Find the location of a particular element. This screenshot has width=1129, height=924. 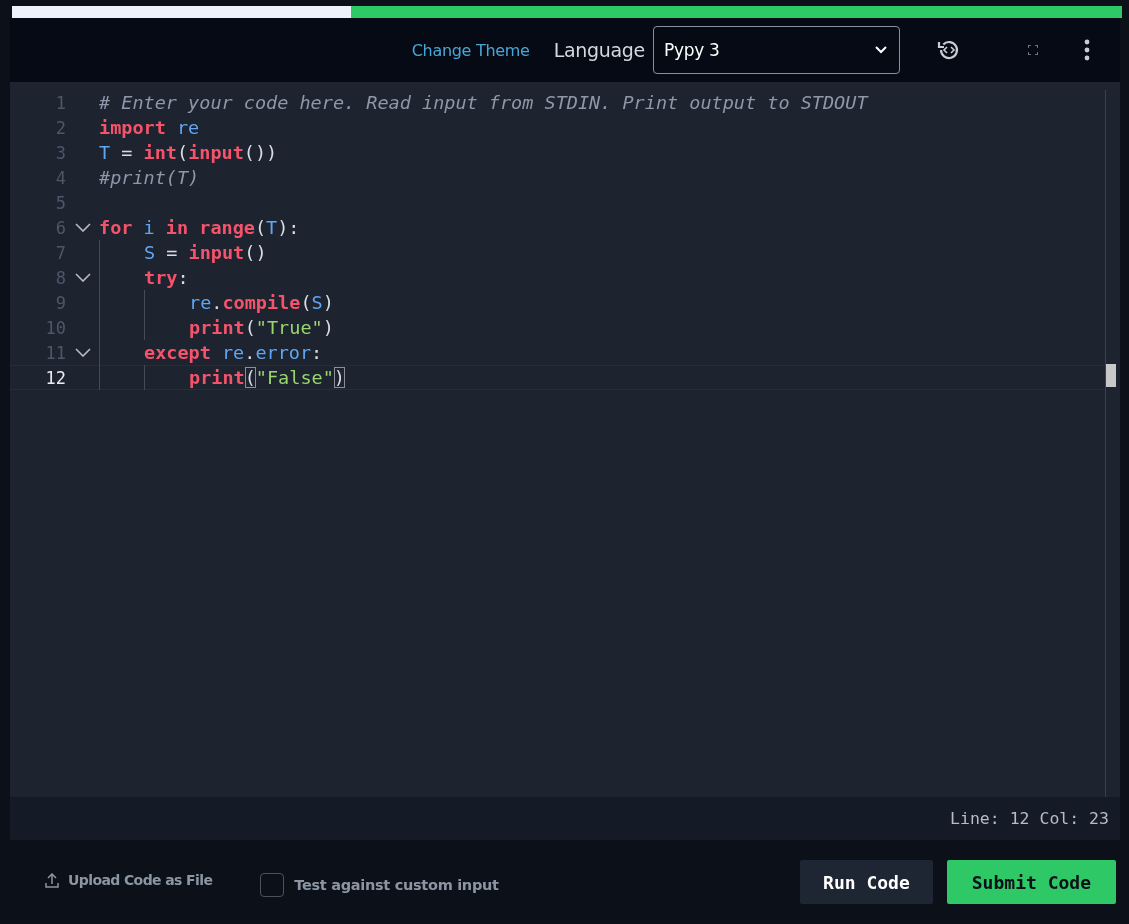

chevron-down-icon is located at coordinates (881, 50).